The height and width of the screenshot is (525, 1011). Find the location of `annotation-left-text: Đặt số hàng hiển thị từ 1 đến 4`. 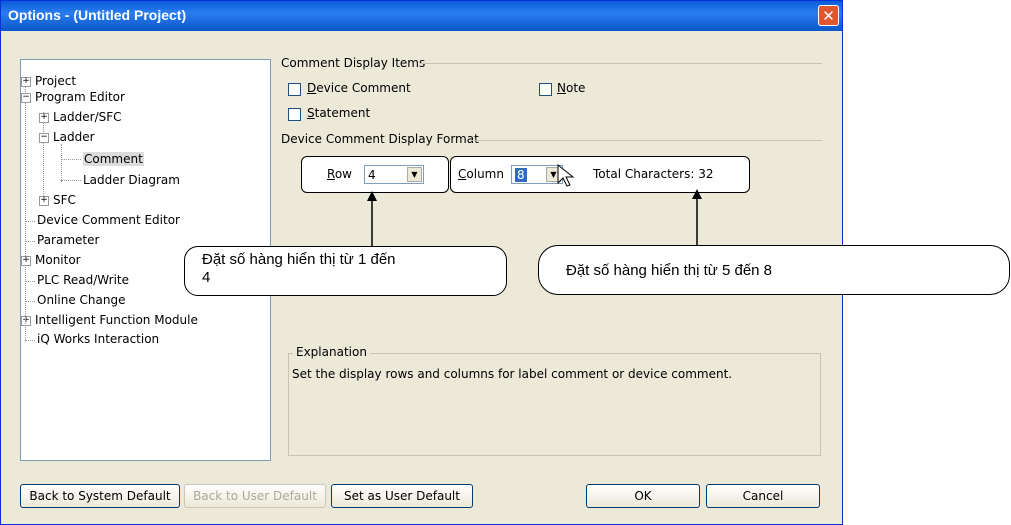

annotation-left-text: Đặt số hàng hiển thị từ 1 đến 4 is located at coordinates (299, 268).